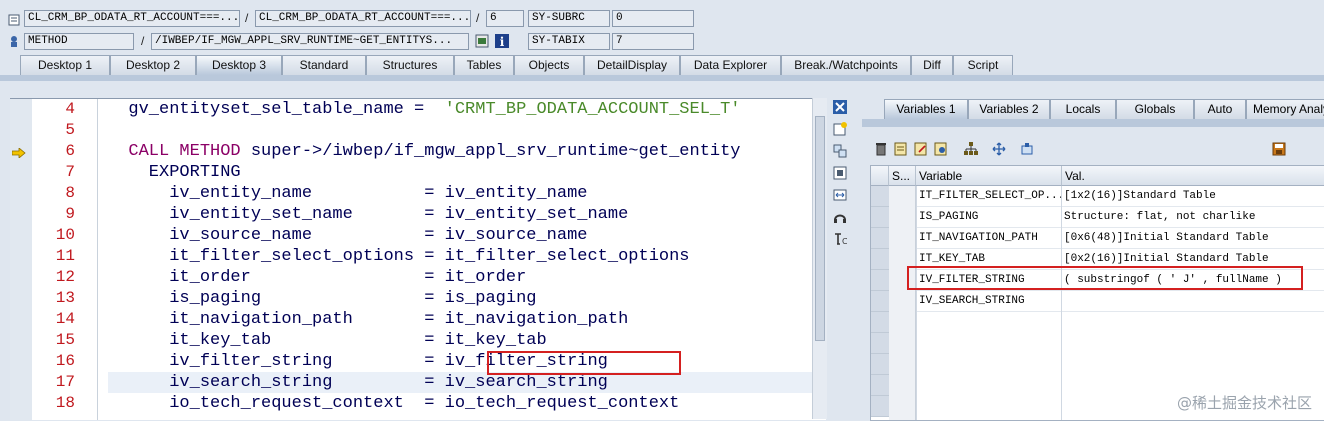  I want to click on tab-structures: Structures, so click(410, 65).